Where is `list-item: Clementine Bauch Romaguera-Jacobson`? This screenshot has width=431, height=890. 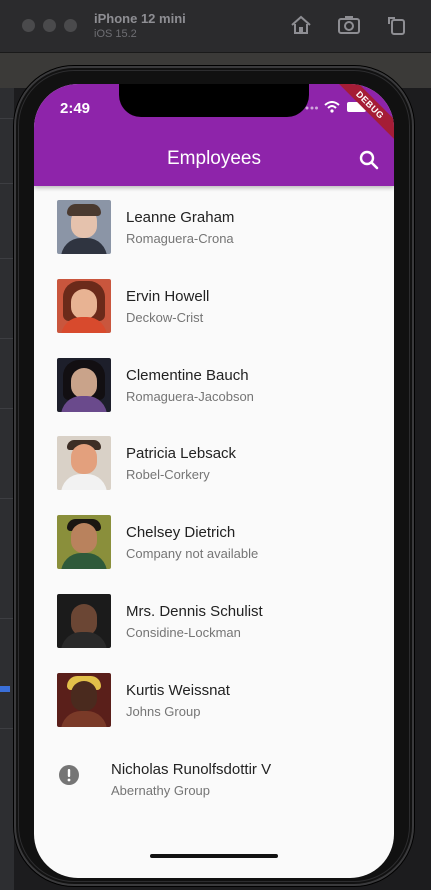
list-item: Clementine Bauch Romaguera-Jacobson is located at coordinates (214, 383).